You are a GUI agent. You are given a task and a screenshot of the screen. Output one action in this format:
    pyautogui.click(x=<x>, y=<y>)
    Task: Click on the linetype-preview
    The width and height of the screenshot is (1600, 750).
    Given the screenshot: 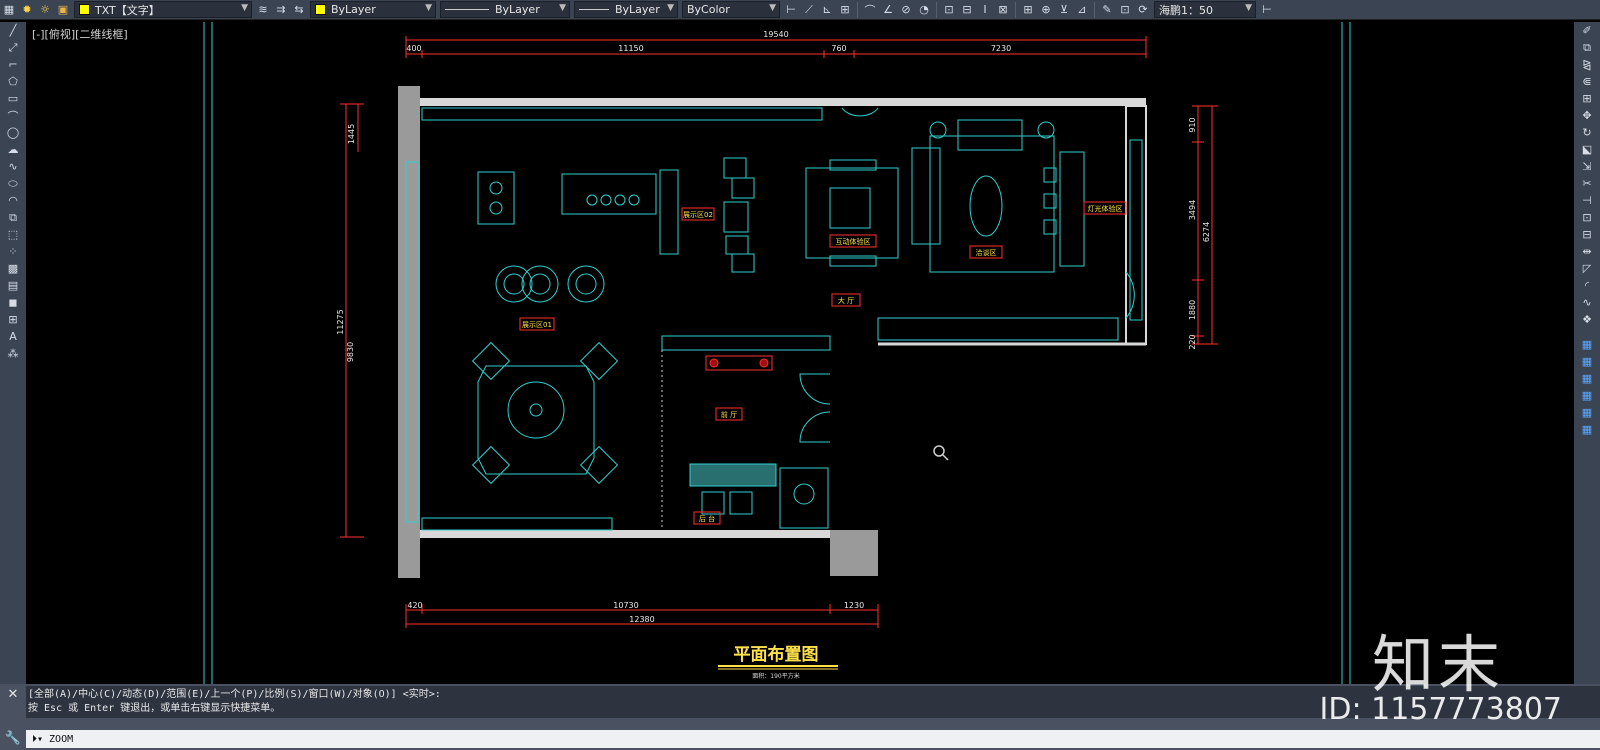 What is the action you would take?
    pyautogui.click(x=467, y=9)
    